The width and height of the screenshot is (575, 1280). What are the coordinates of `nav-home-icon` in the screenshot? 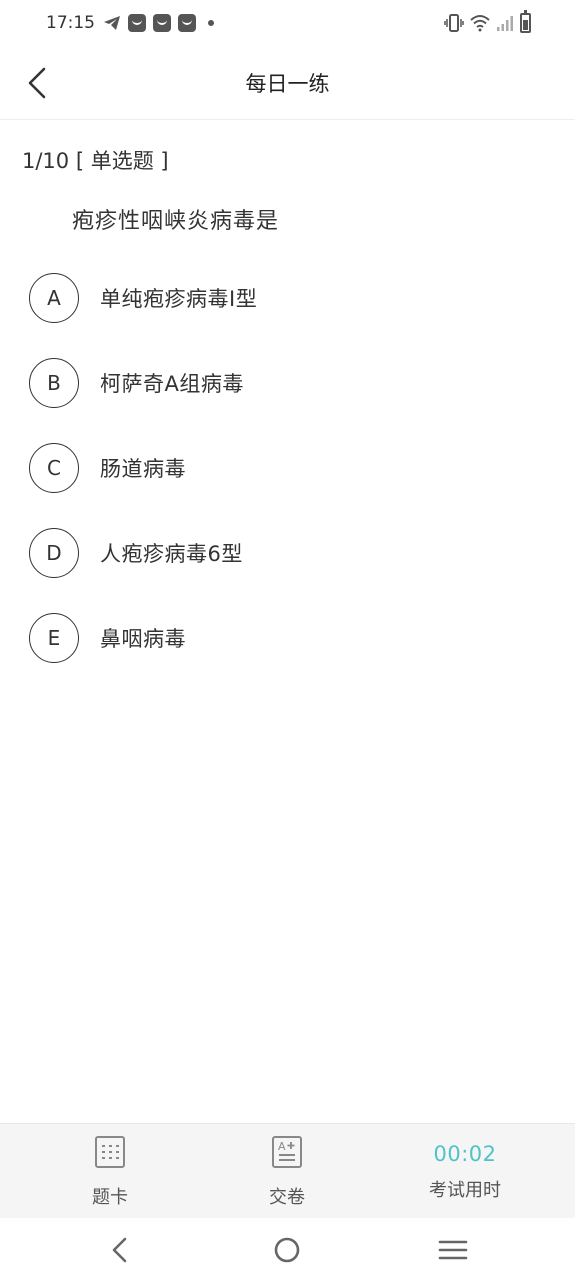 It's located at (287, 1250).